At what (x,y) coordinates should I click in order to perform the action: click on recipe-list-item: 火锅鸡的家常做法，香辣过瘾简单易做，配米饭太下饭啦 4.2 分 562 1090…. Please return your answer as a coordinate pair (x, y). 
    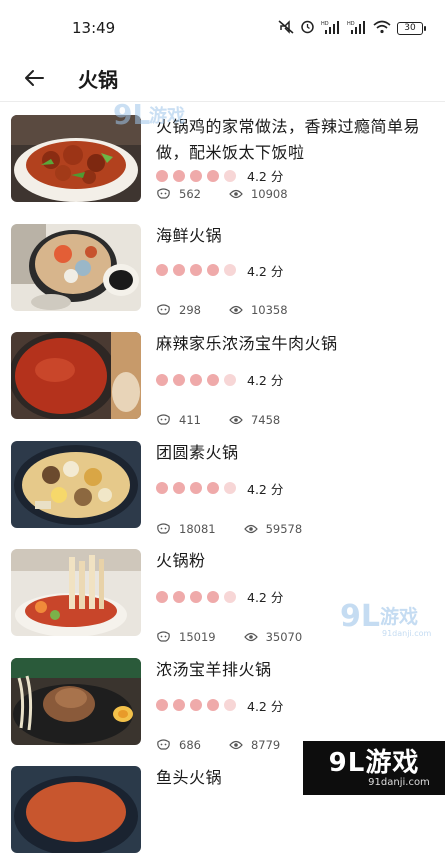
    Looking at the image, I should click on (222, 160).